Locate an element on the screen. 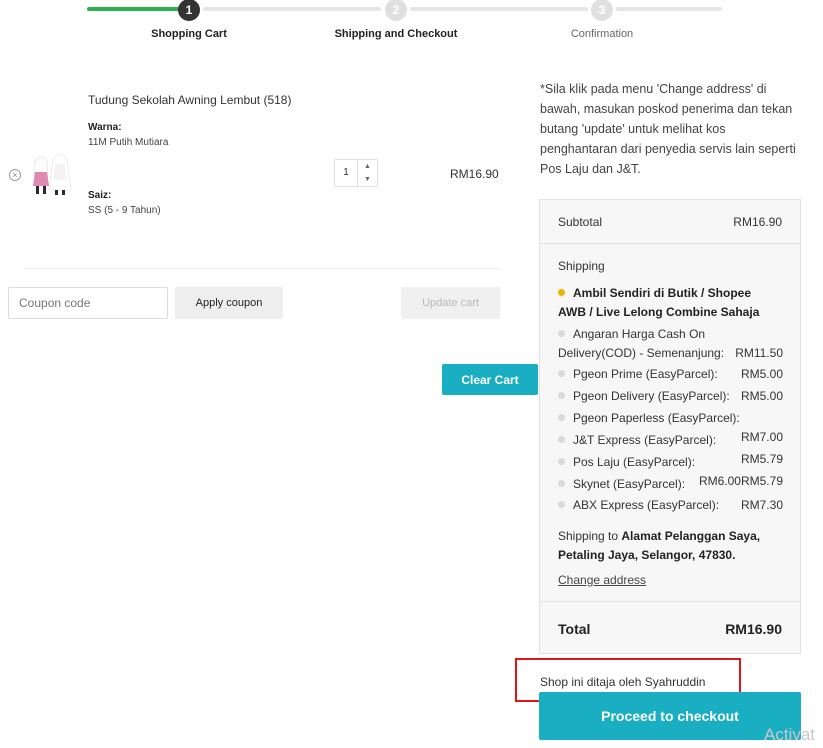  variation-size-label: Saiz: is located at coordinates (100, 195).